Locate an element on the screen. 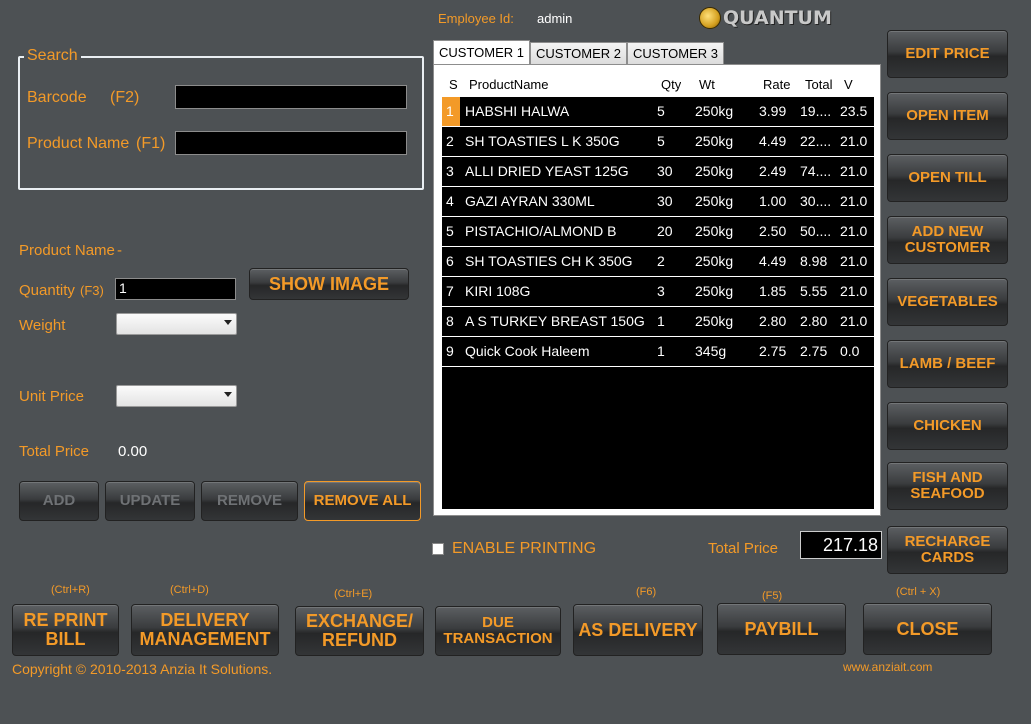  cell-s: 6 is located at coordinates (450, 261).